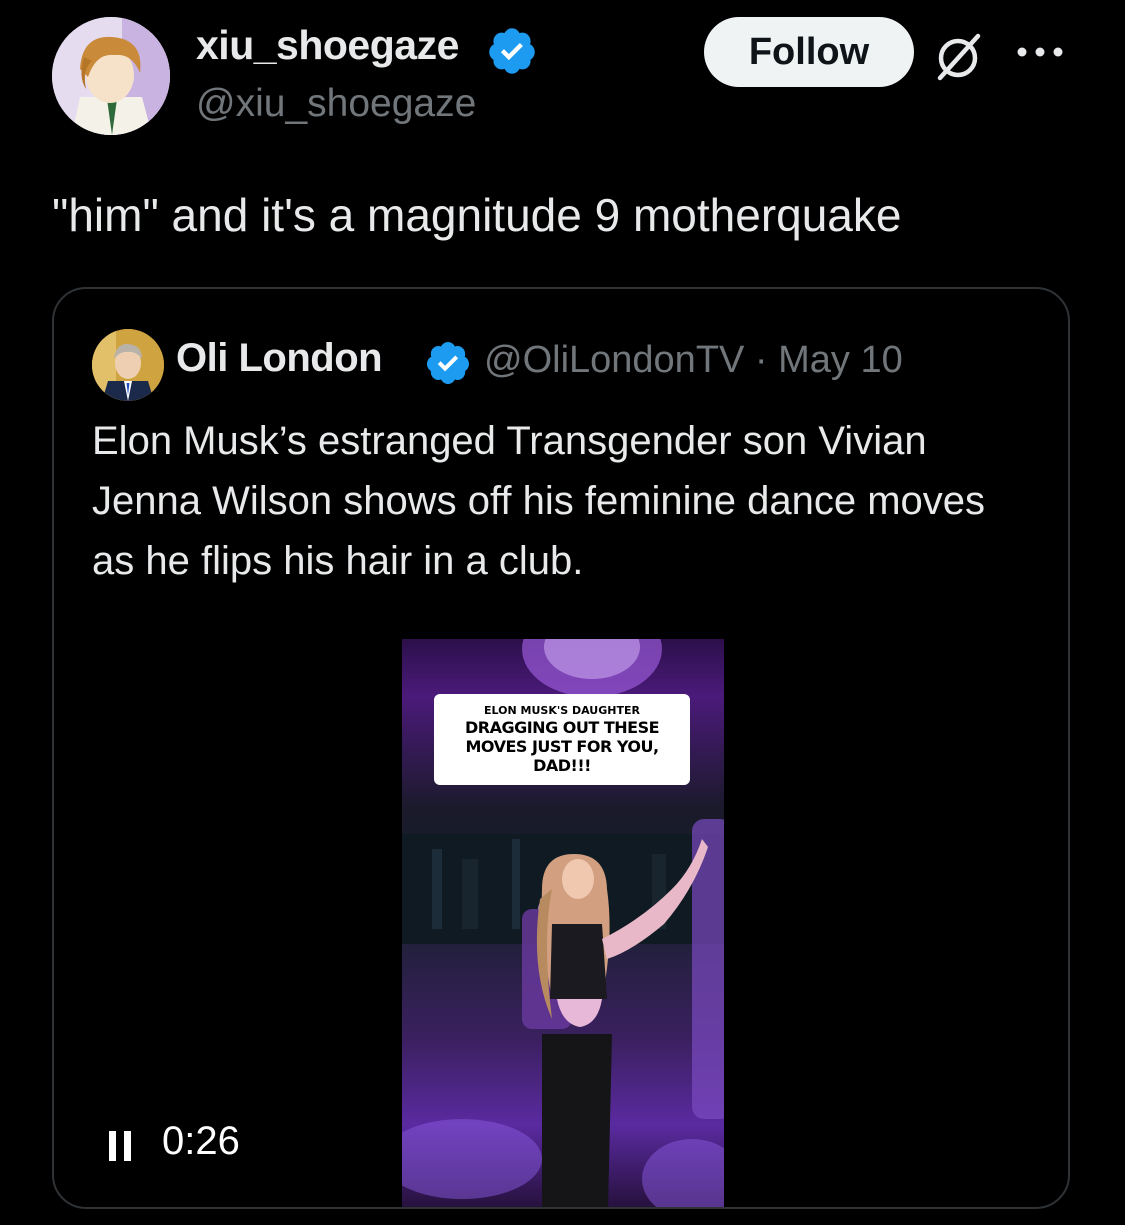 Image resolution: width=1125 pixels, height=1225 pixels. Describe the element at coordinates (562, 727) in the screenshot. I see `video-caption-line: DRAGGING OUT THESE` at that location.